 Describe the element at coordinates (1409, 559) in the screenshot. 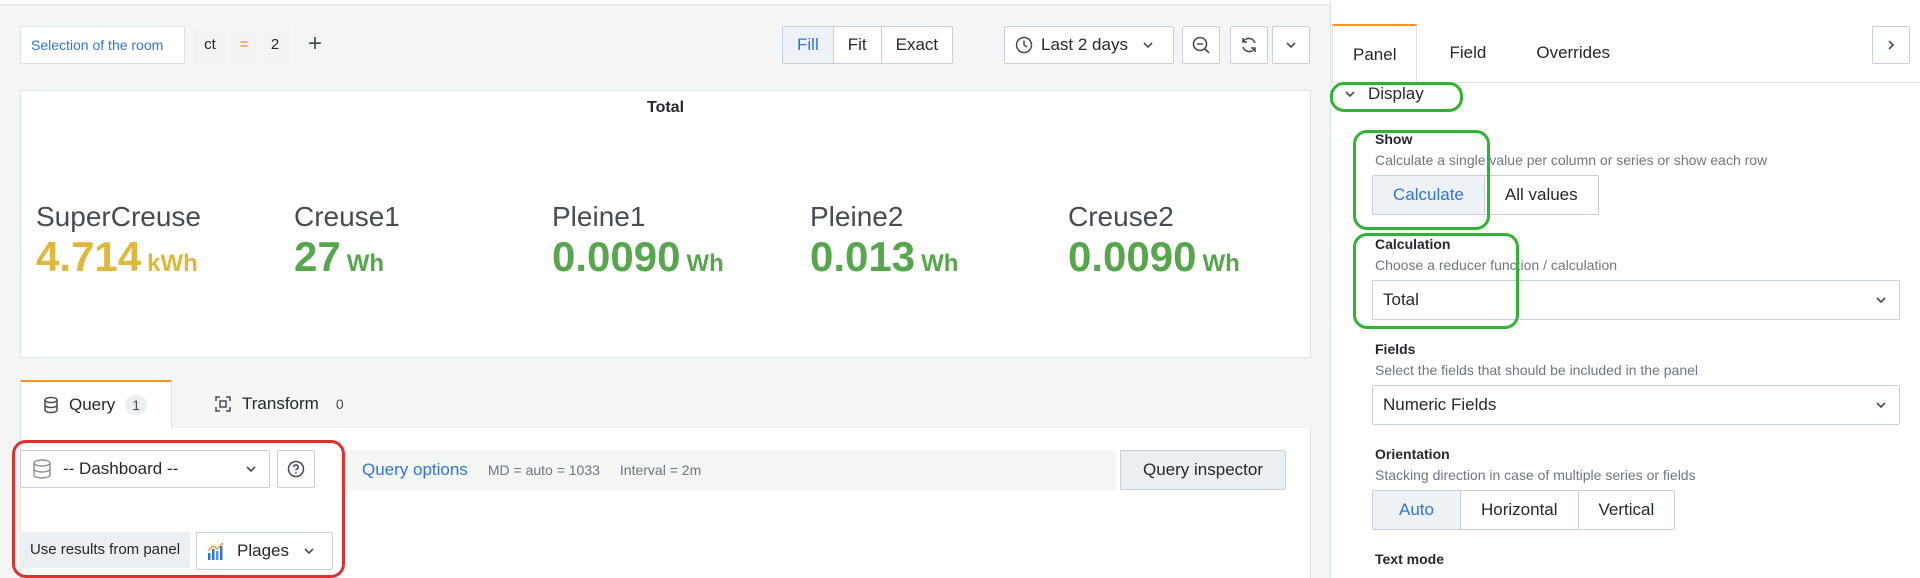

I see `text-mode-label: Text mode` at that location.